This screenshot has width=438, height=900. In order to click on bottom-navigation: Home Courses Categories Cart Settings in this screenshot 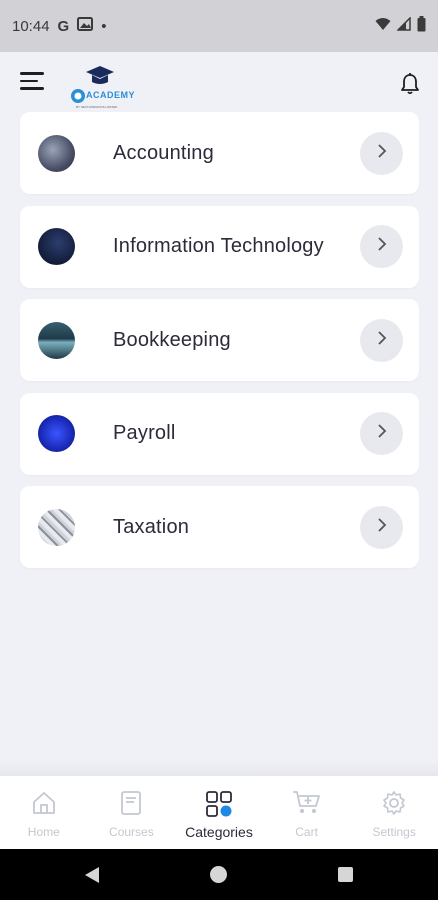, I will do `click(219, 812)`.